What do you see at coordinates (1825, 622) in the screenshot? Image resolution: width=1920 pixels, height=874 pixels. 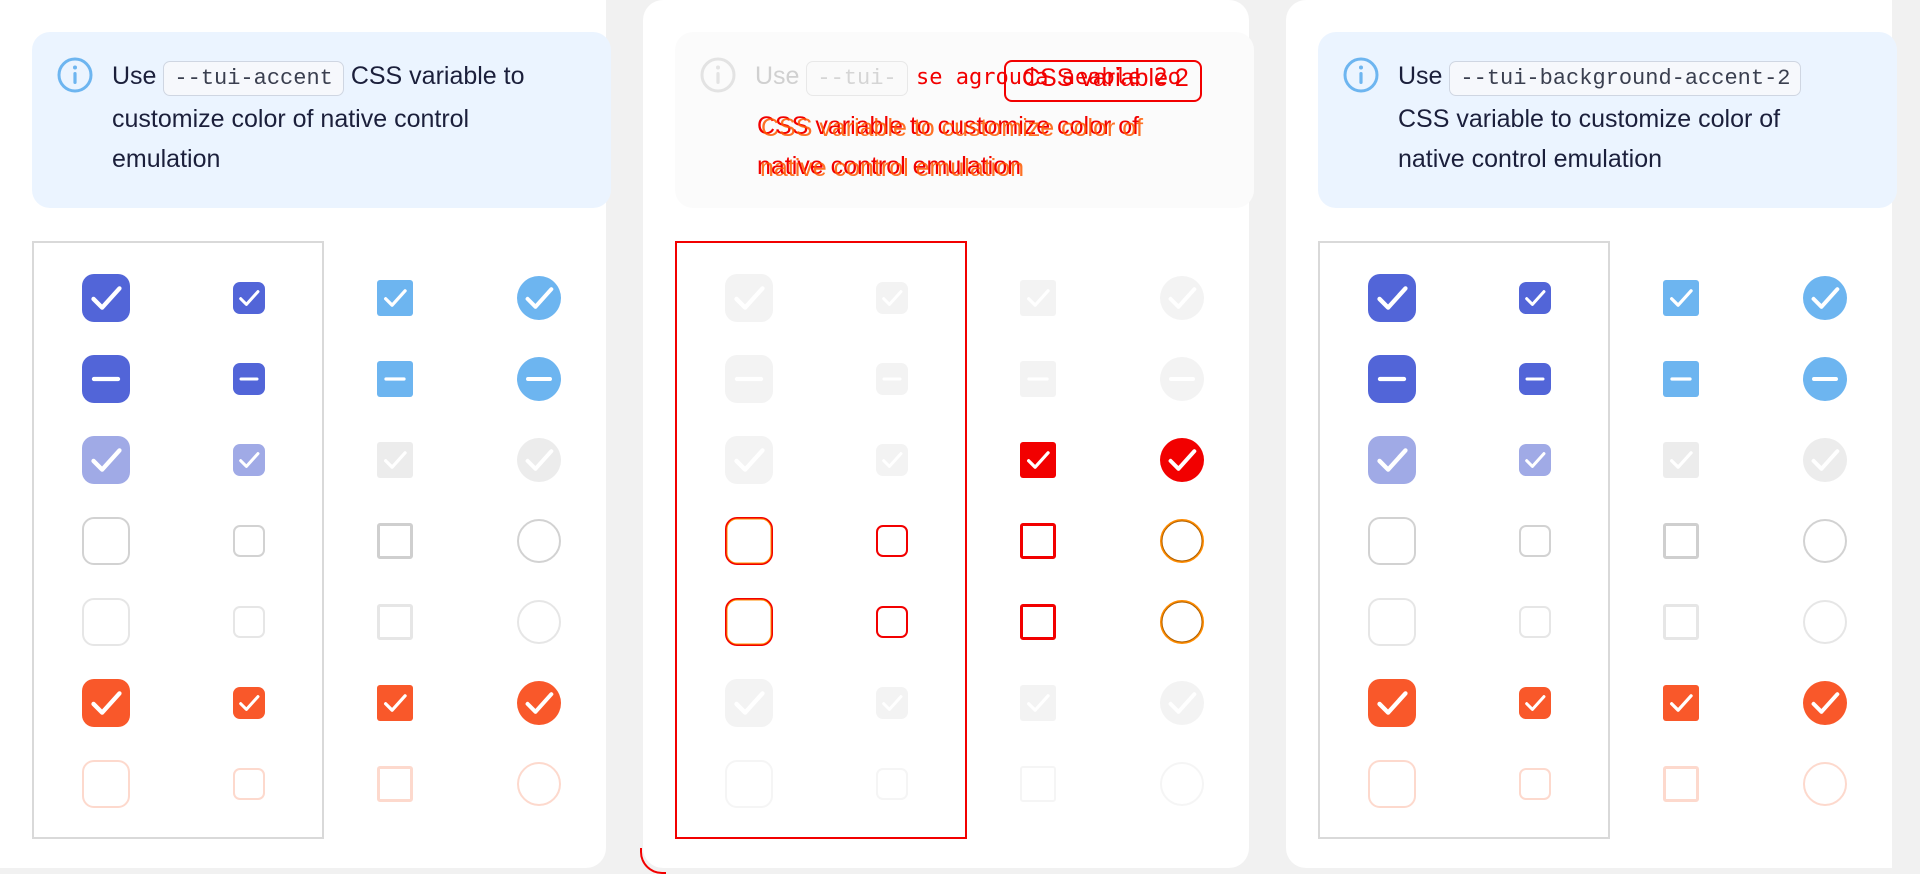 I see `native-radio-unchecked-disabled` at bounding box center [1825, 622].